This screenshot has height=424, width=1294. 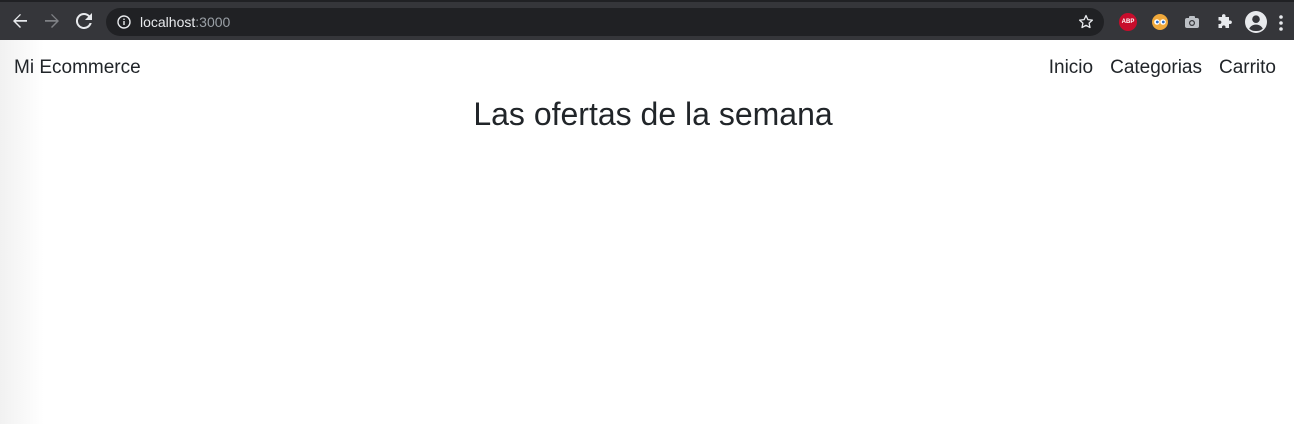 I want to click on back-button, so click(x=20, y=21).